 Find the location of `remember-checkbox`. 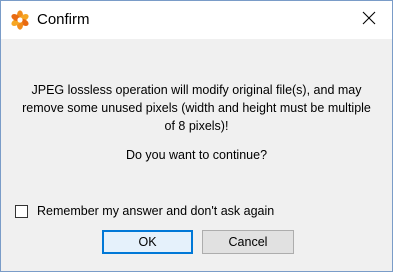

remember-checkbox is located at coordinates (21, 211).